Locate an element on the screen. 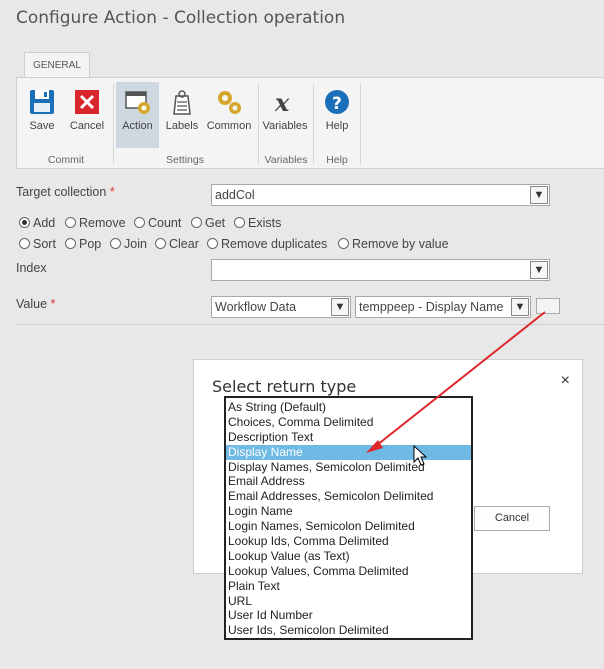 The width and height of the screenshot is (604, 669). index-select: ▼ is located at coordinates (380, 270).